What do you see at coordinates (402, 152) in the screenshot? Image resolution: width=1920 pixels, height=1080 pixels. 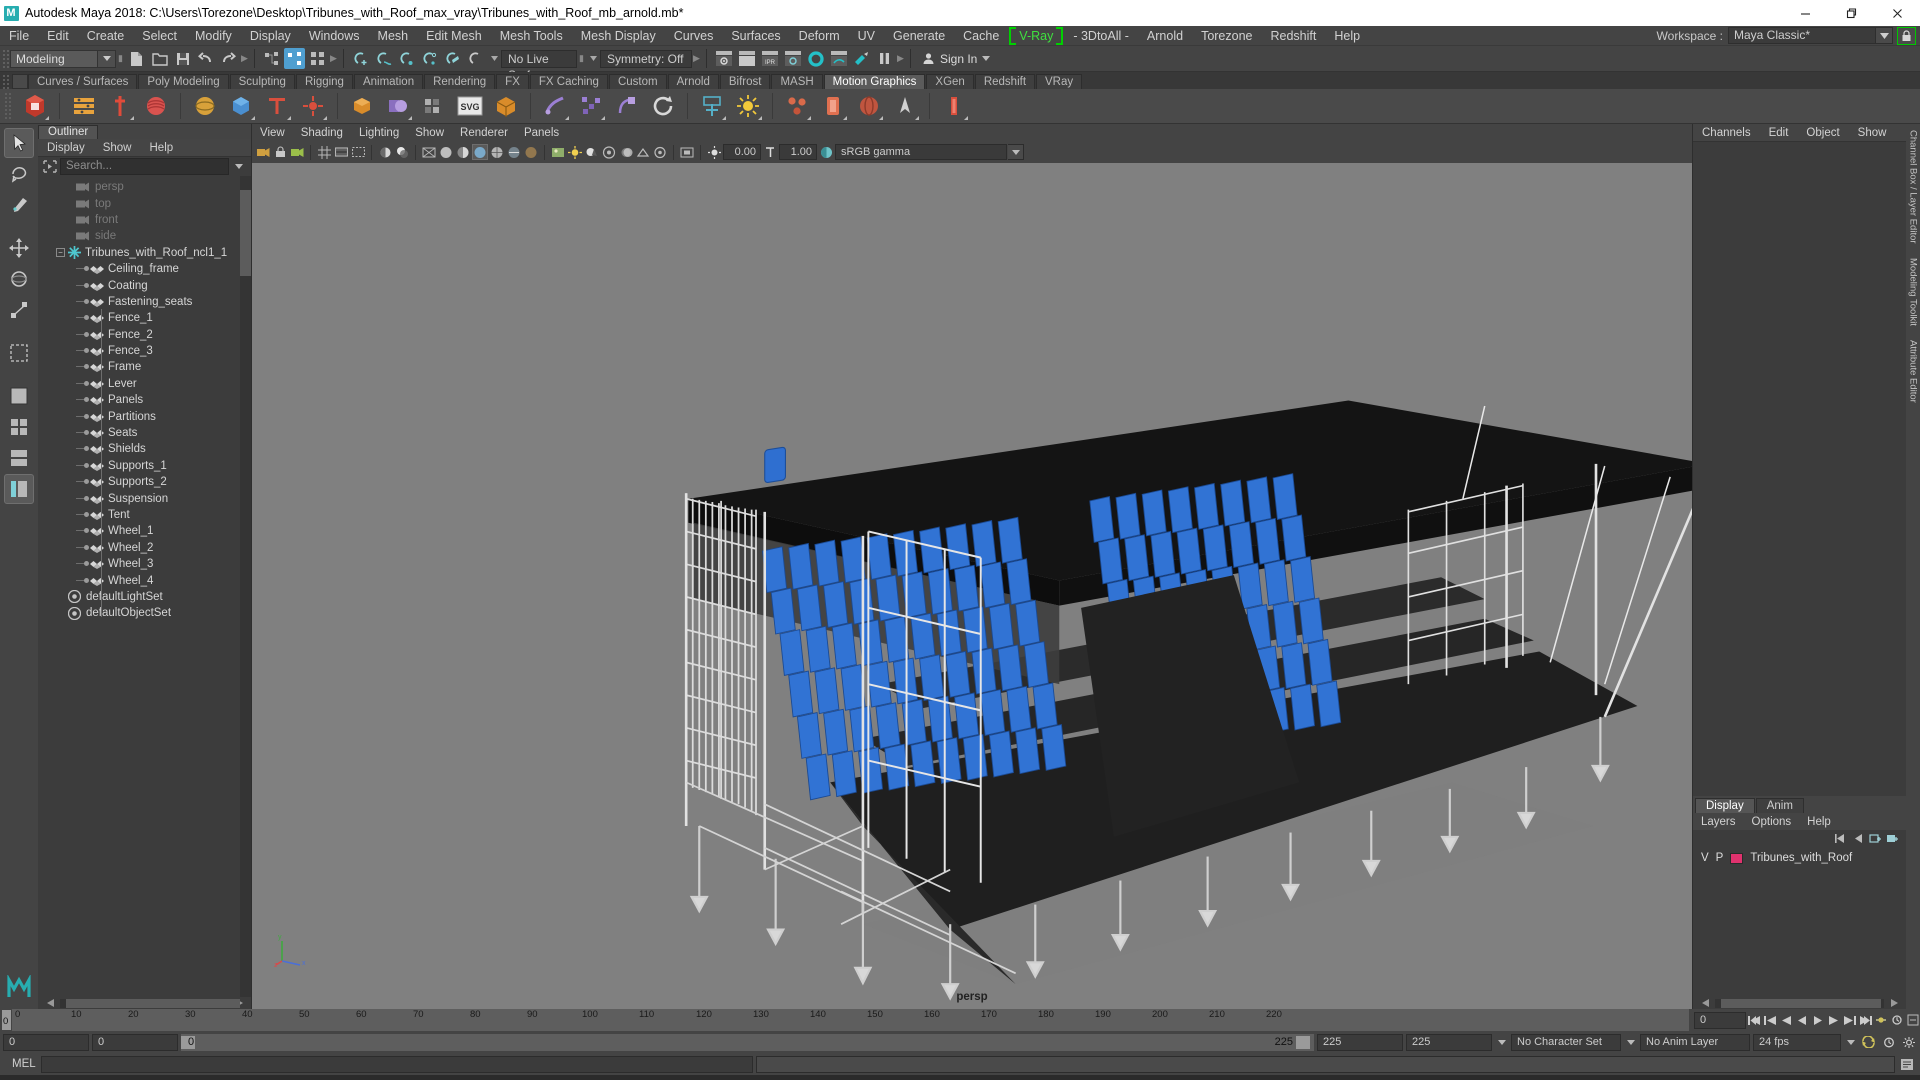 I see `shadows-icon` at bounding box center [402, 152].